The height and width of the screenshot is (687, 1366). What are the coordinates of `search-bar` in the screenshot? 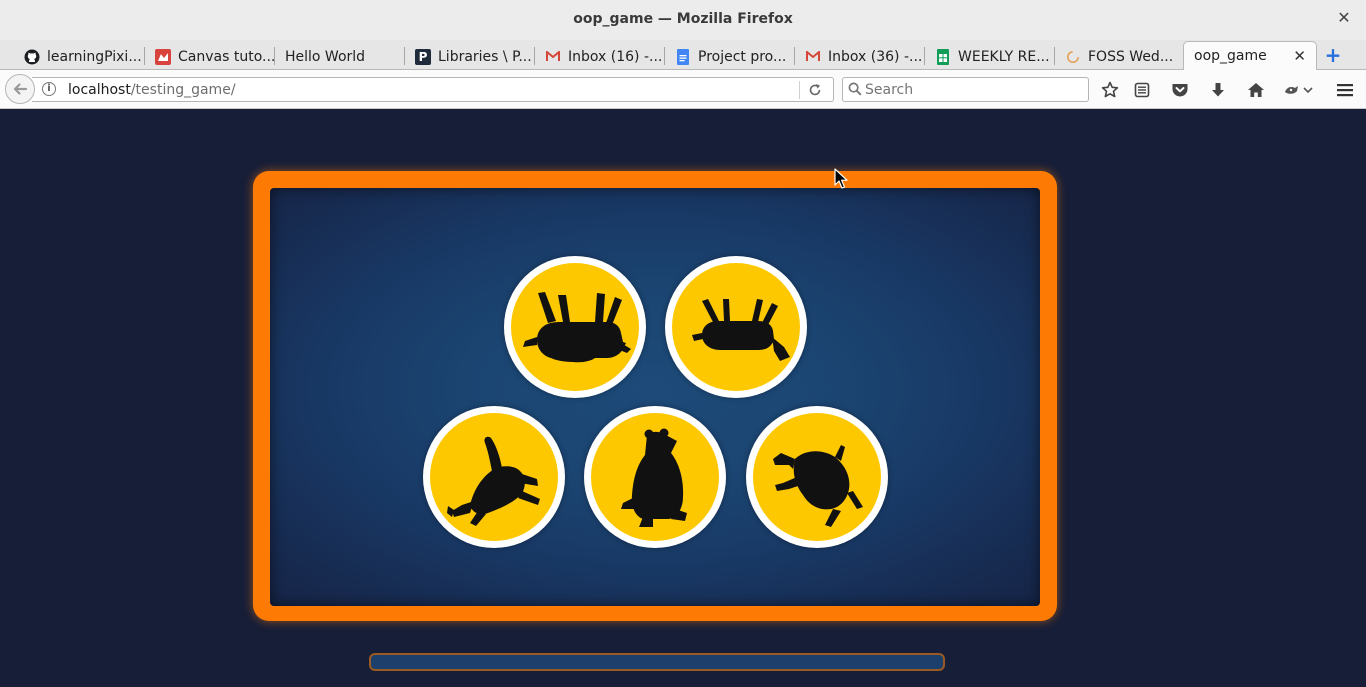 It's located at (965, 89).